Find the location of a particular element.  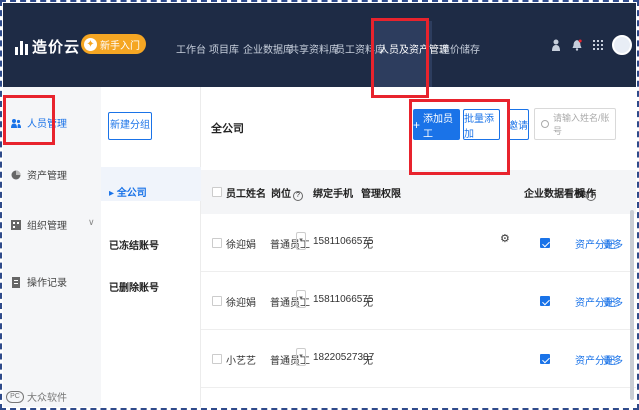

watermark: PC 大众软件 is located at coordinates (36, 396).